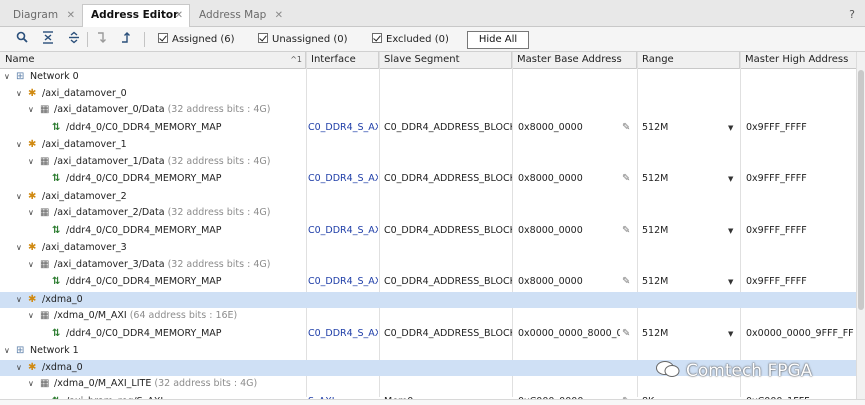  What do you see at coordinates (428, 299) in the screenshot?
I see `tree-row-master: ∨ ✱ /xdma_0` at bounding box center [428, 299].